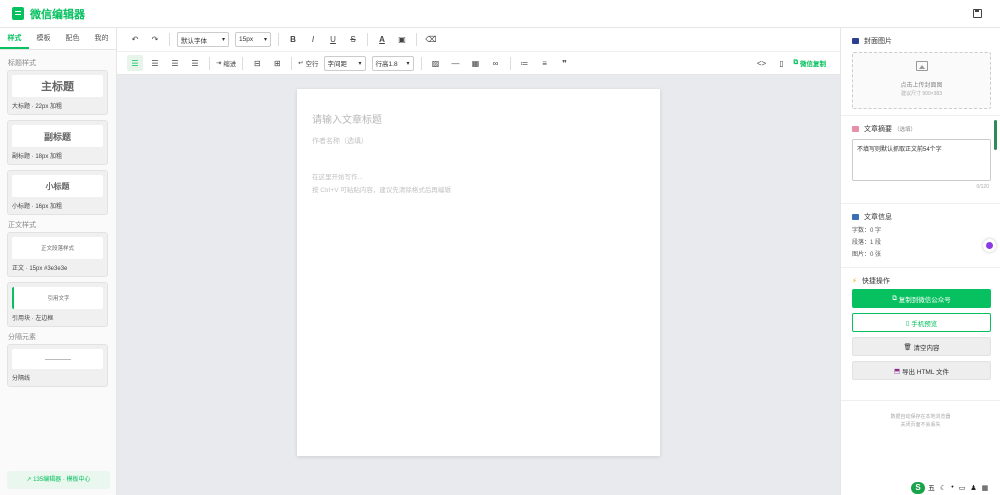 This screenshot has height=495, width=1000. What do you see at coordinates (855, 129) in the screenshot?
I see `edit-icon` at bounding box center [855, 129].